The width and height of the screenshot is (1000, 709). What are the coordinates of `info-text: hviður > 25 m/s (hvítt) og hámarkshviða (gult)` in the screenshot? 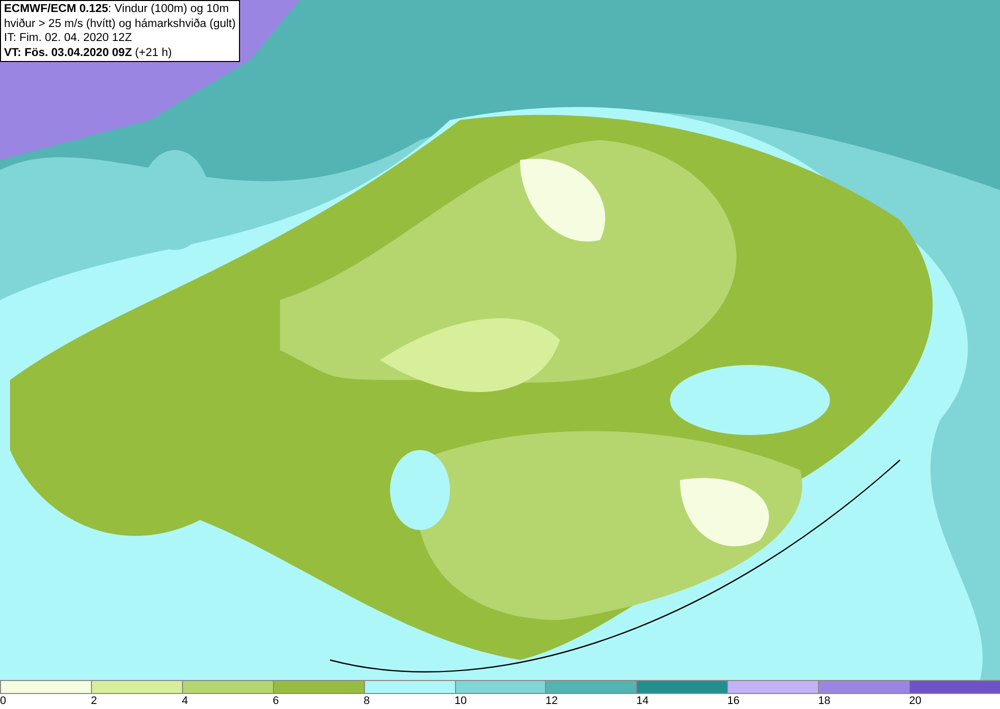 It's located at (120, 23).